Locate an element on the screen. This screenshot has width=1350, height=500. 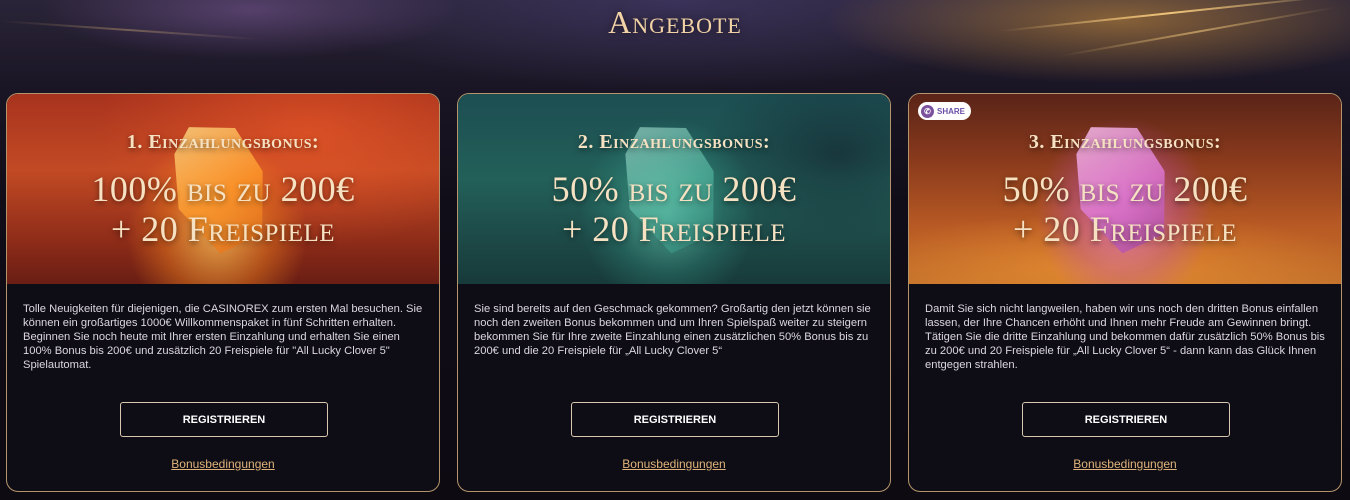
share-label: SHARE is located at coordinates (951, 111).